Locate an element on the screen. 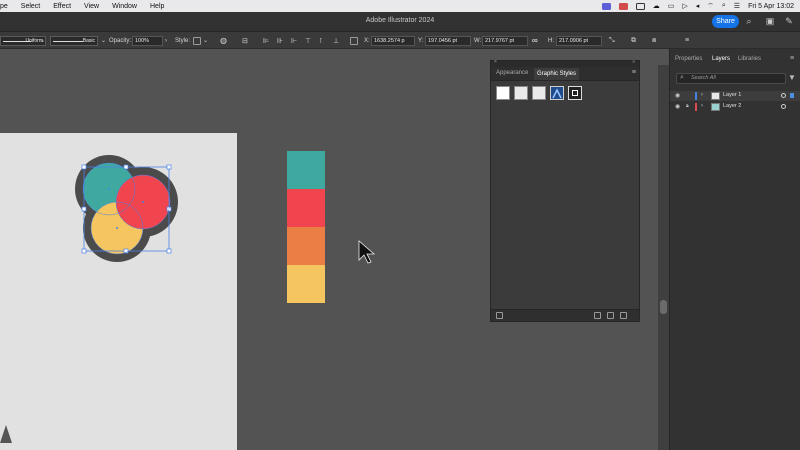  style-swatch is located at coordinates (197, 41).